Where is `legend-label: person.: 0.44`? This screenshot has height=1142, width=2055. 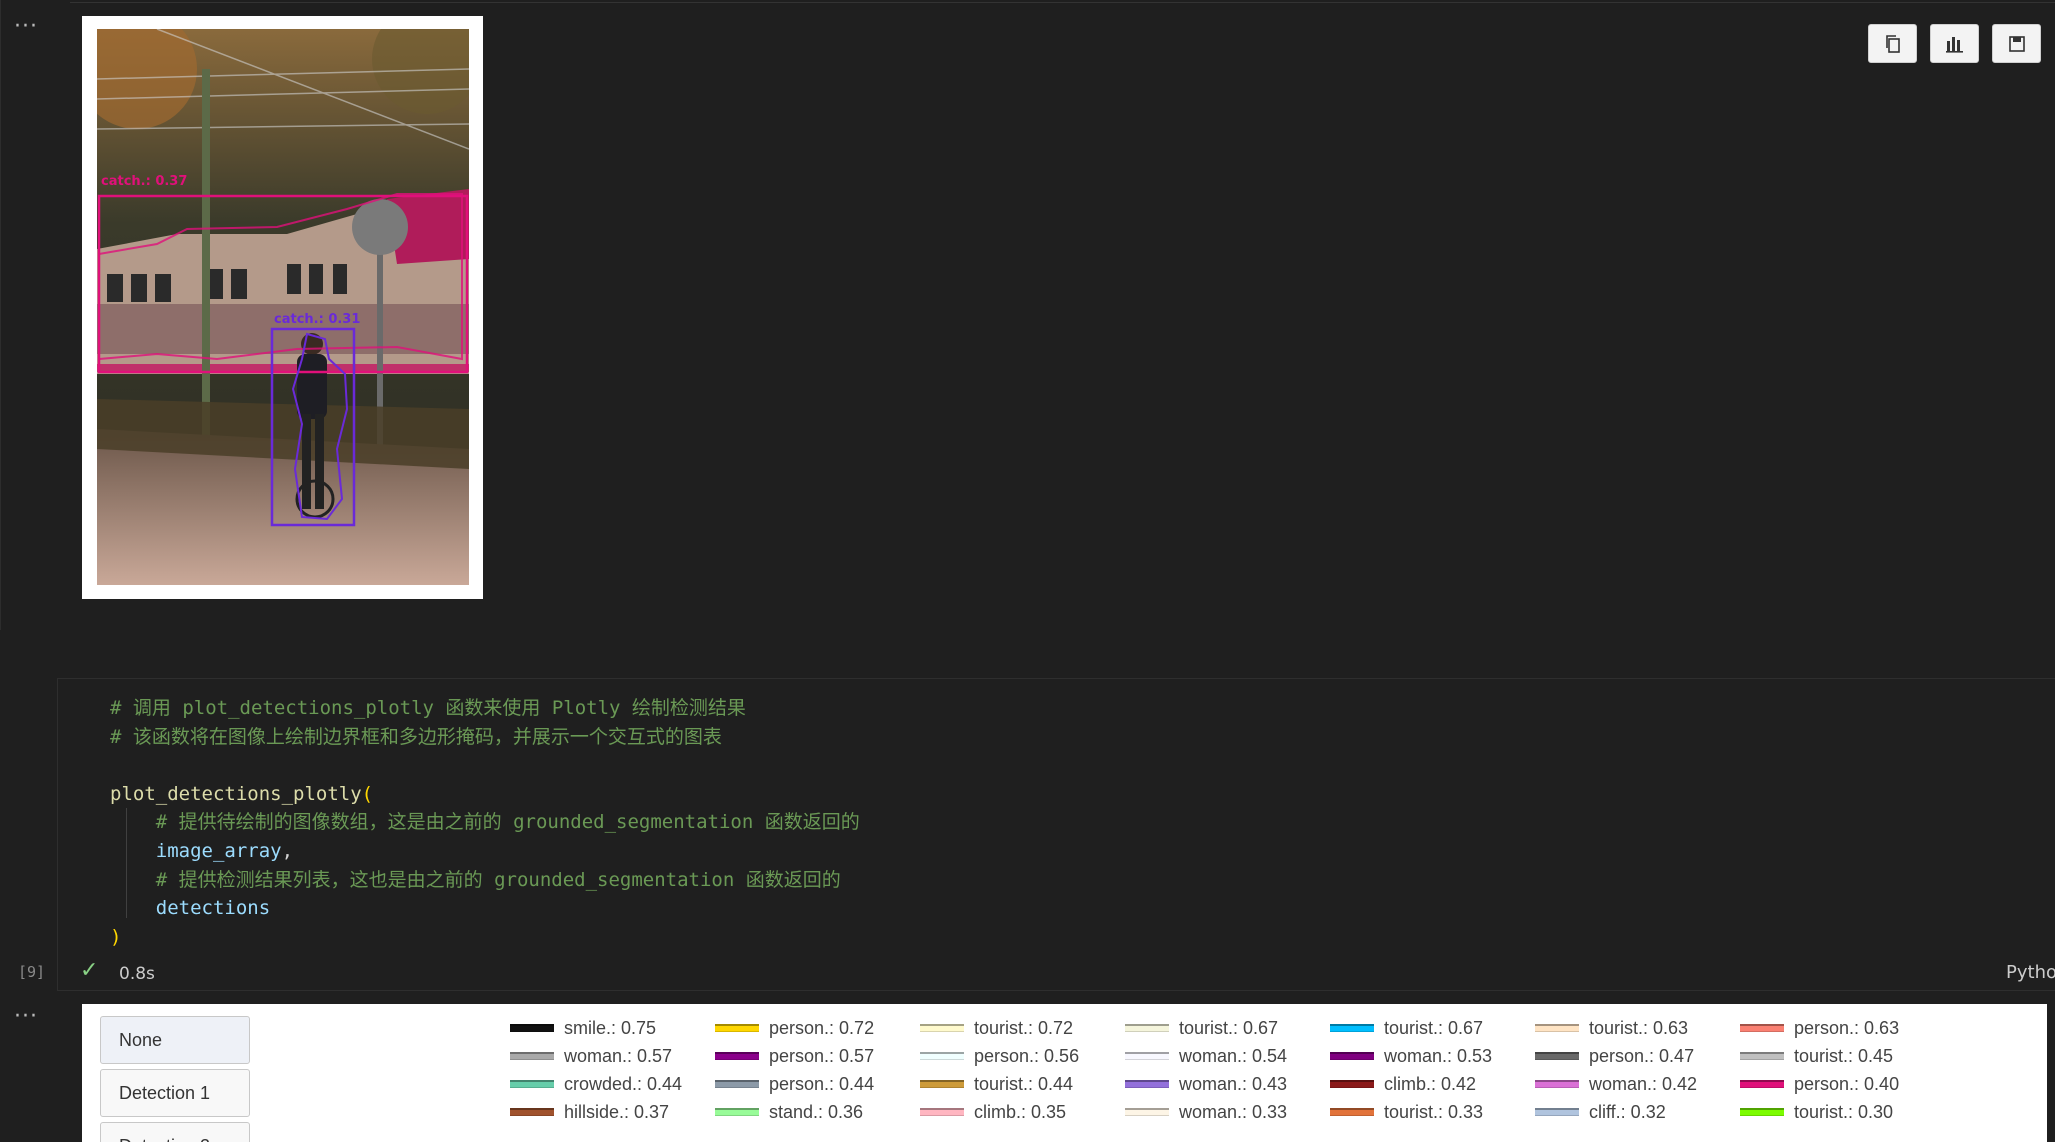
legend-label: person.: 0.44 is located at coordinates (822, 1083).